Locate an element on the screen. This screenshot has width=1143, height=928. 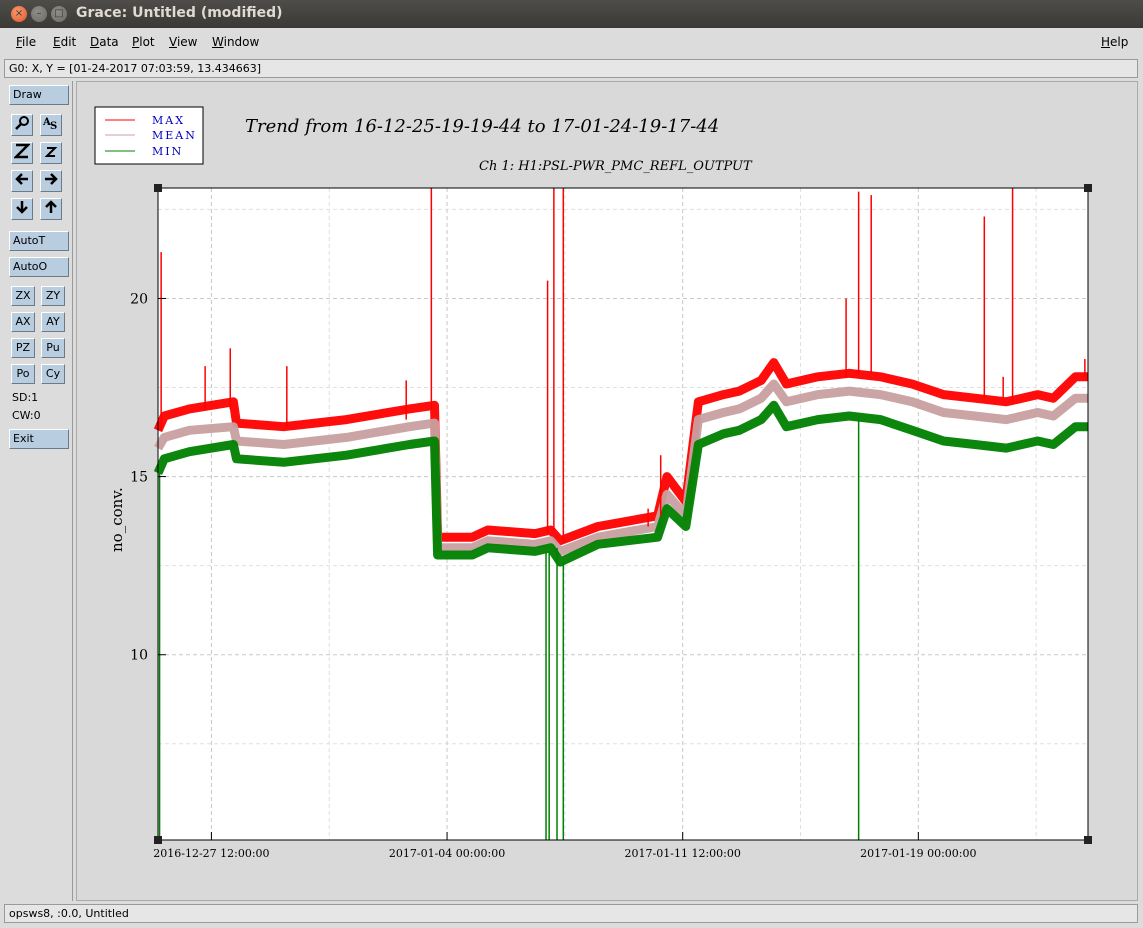
menu-view: View is located at coordinates (183, 42).